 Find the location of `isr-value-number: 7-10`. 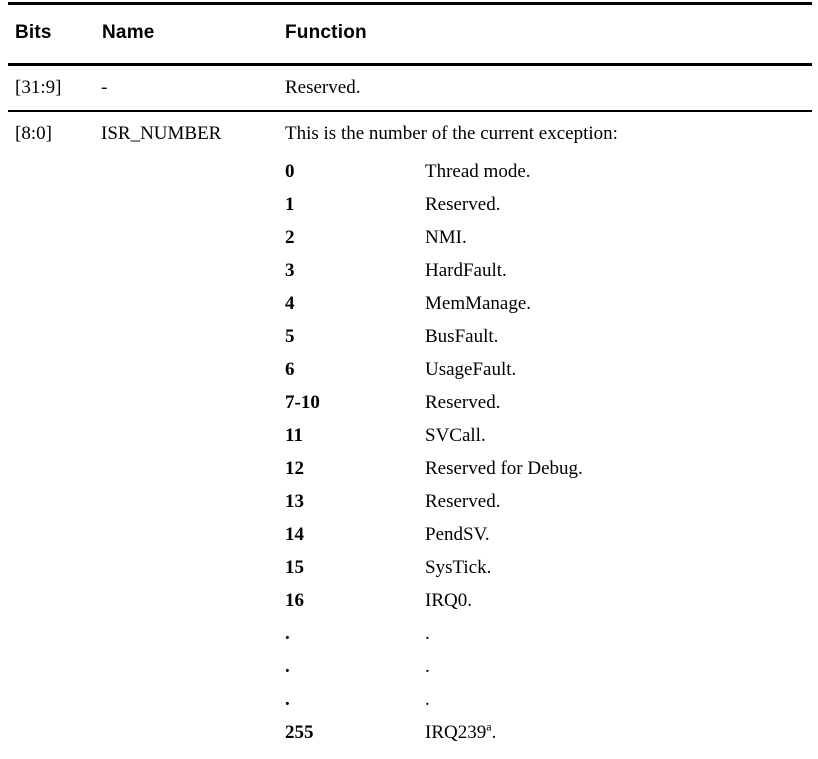

isr-value-number: 7-10 is located at coordinates (302, 402).